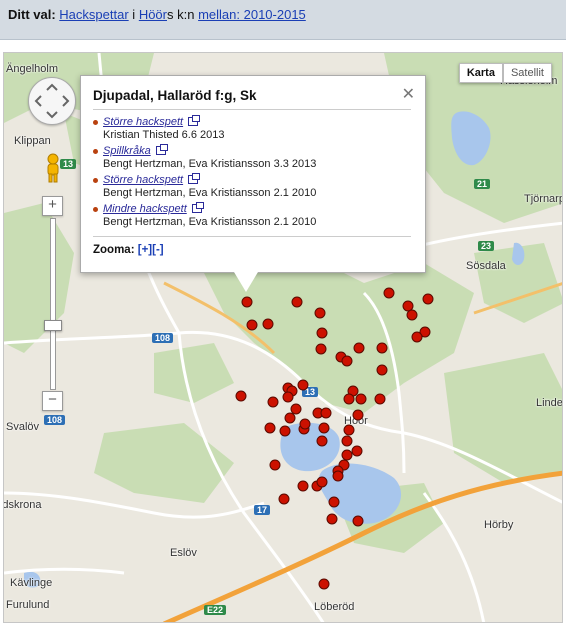 Image resolution: width=566 pixels, height=623 pixels. What do you see at coordinates (52, 401) in the screenshot?
I see `zoom-out-button: −` at bounding box center [52, 401].